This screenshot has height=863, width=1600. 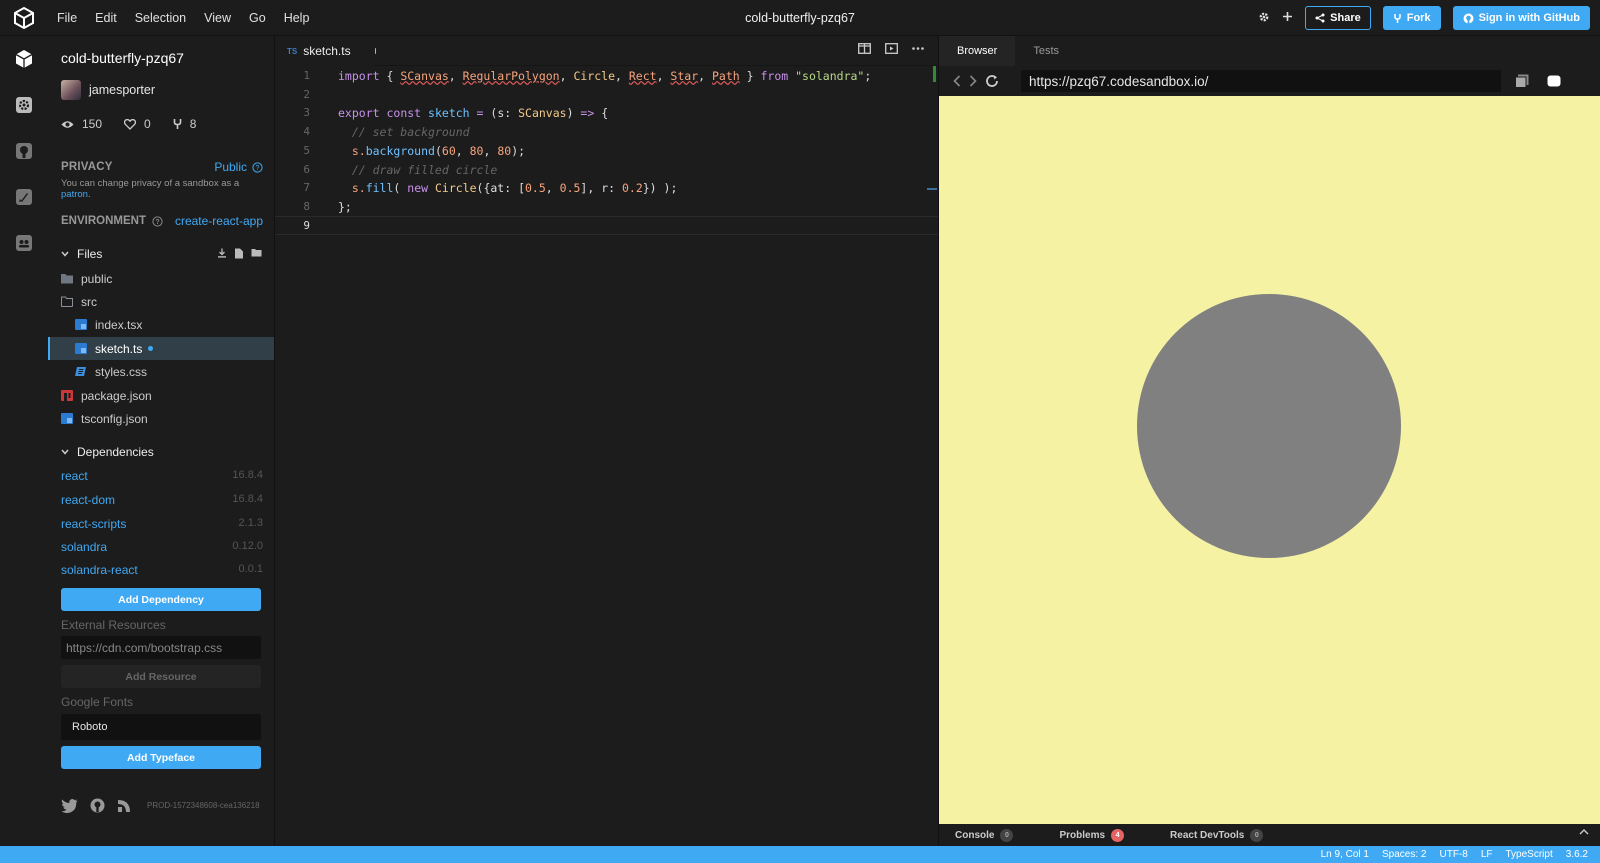 What do you see at coordinates (1084, 835) in the screenshot?
I see `devtools-tab-problems: Problems 4` at bounding box center [1084, 835].